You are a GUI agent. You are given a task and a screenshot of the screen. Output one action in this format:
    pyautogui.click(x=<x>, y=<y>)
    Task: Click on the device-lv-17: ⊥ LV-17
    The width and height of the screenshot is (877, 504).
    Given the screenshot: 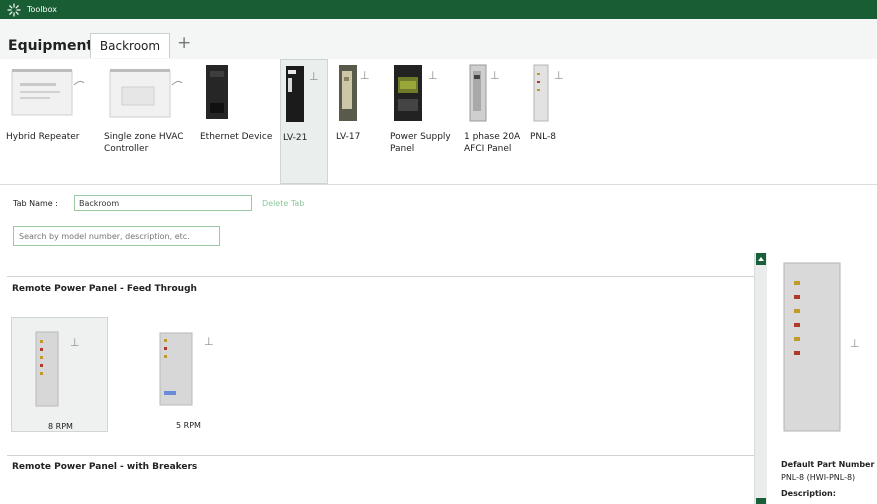 What is the action you would take?
    pyautogui.click(x=358, y=121)
    